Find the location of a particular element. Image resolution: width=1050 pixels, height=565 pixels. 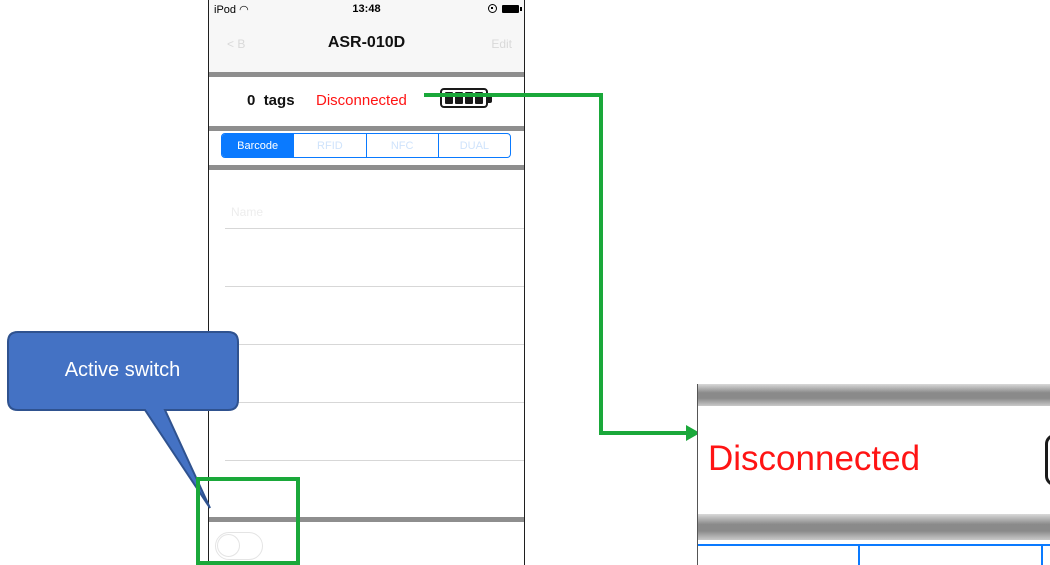

zoomed-battery-icon is located at coordinates (1047, 460).